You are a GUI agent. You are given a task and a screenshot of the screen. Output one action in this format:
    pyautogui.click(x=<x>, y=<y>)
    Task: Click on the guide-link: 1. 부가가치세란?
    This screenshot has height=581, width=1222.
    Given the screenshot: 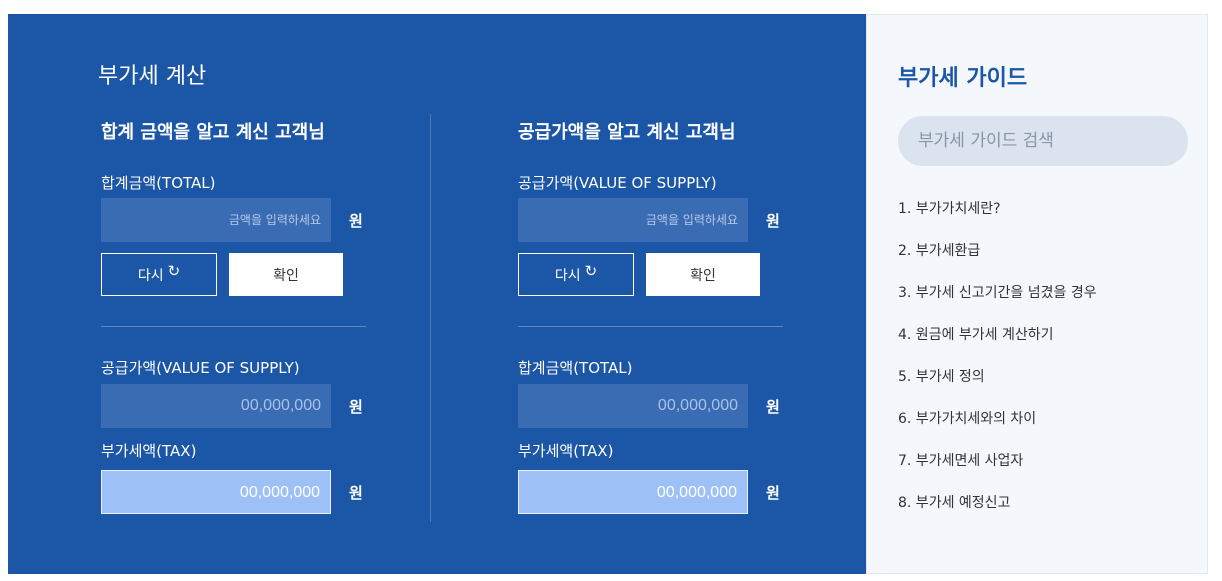 What is the action you would take?
    pyautogui.click(x=997, y=221)
    